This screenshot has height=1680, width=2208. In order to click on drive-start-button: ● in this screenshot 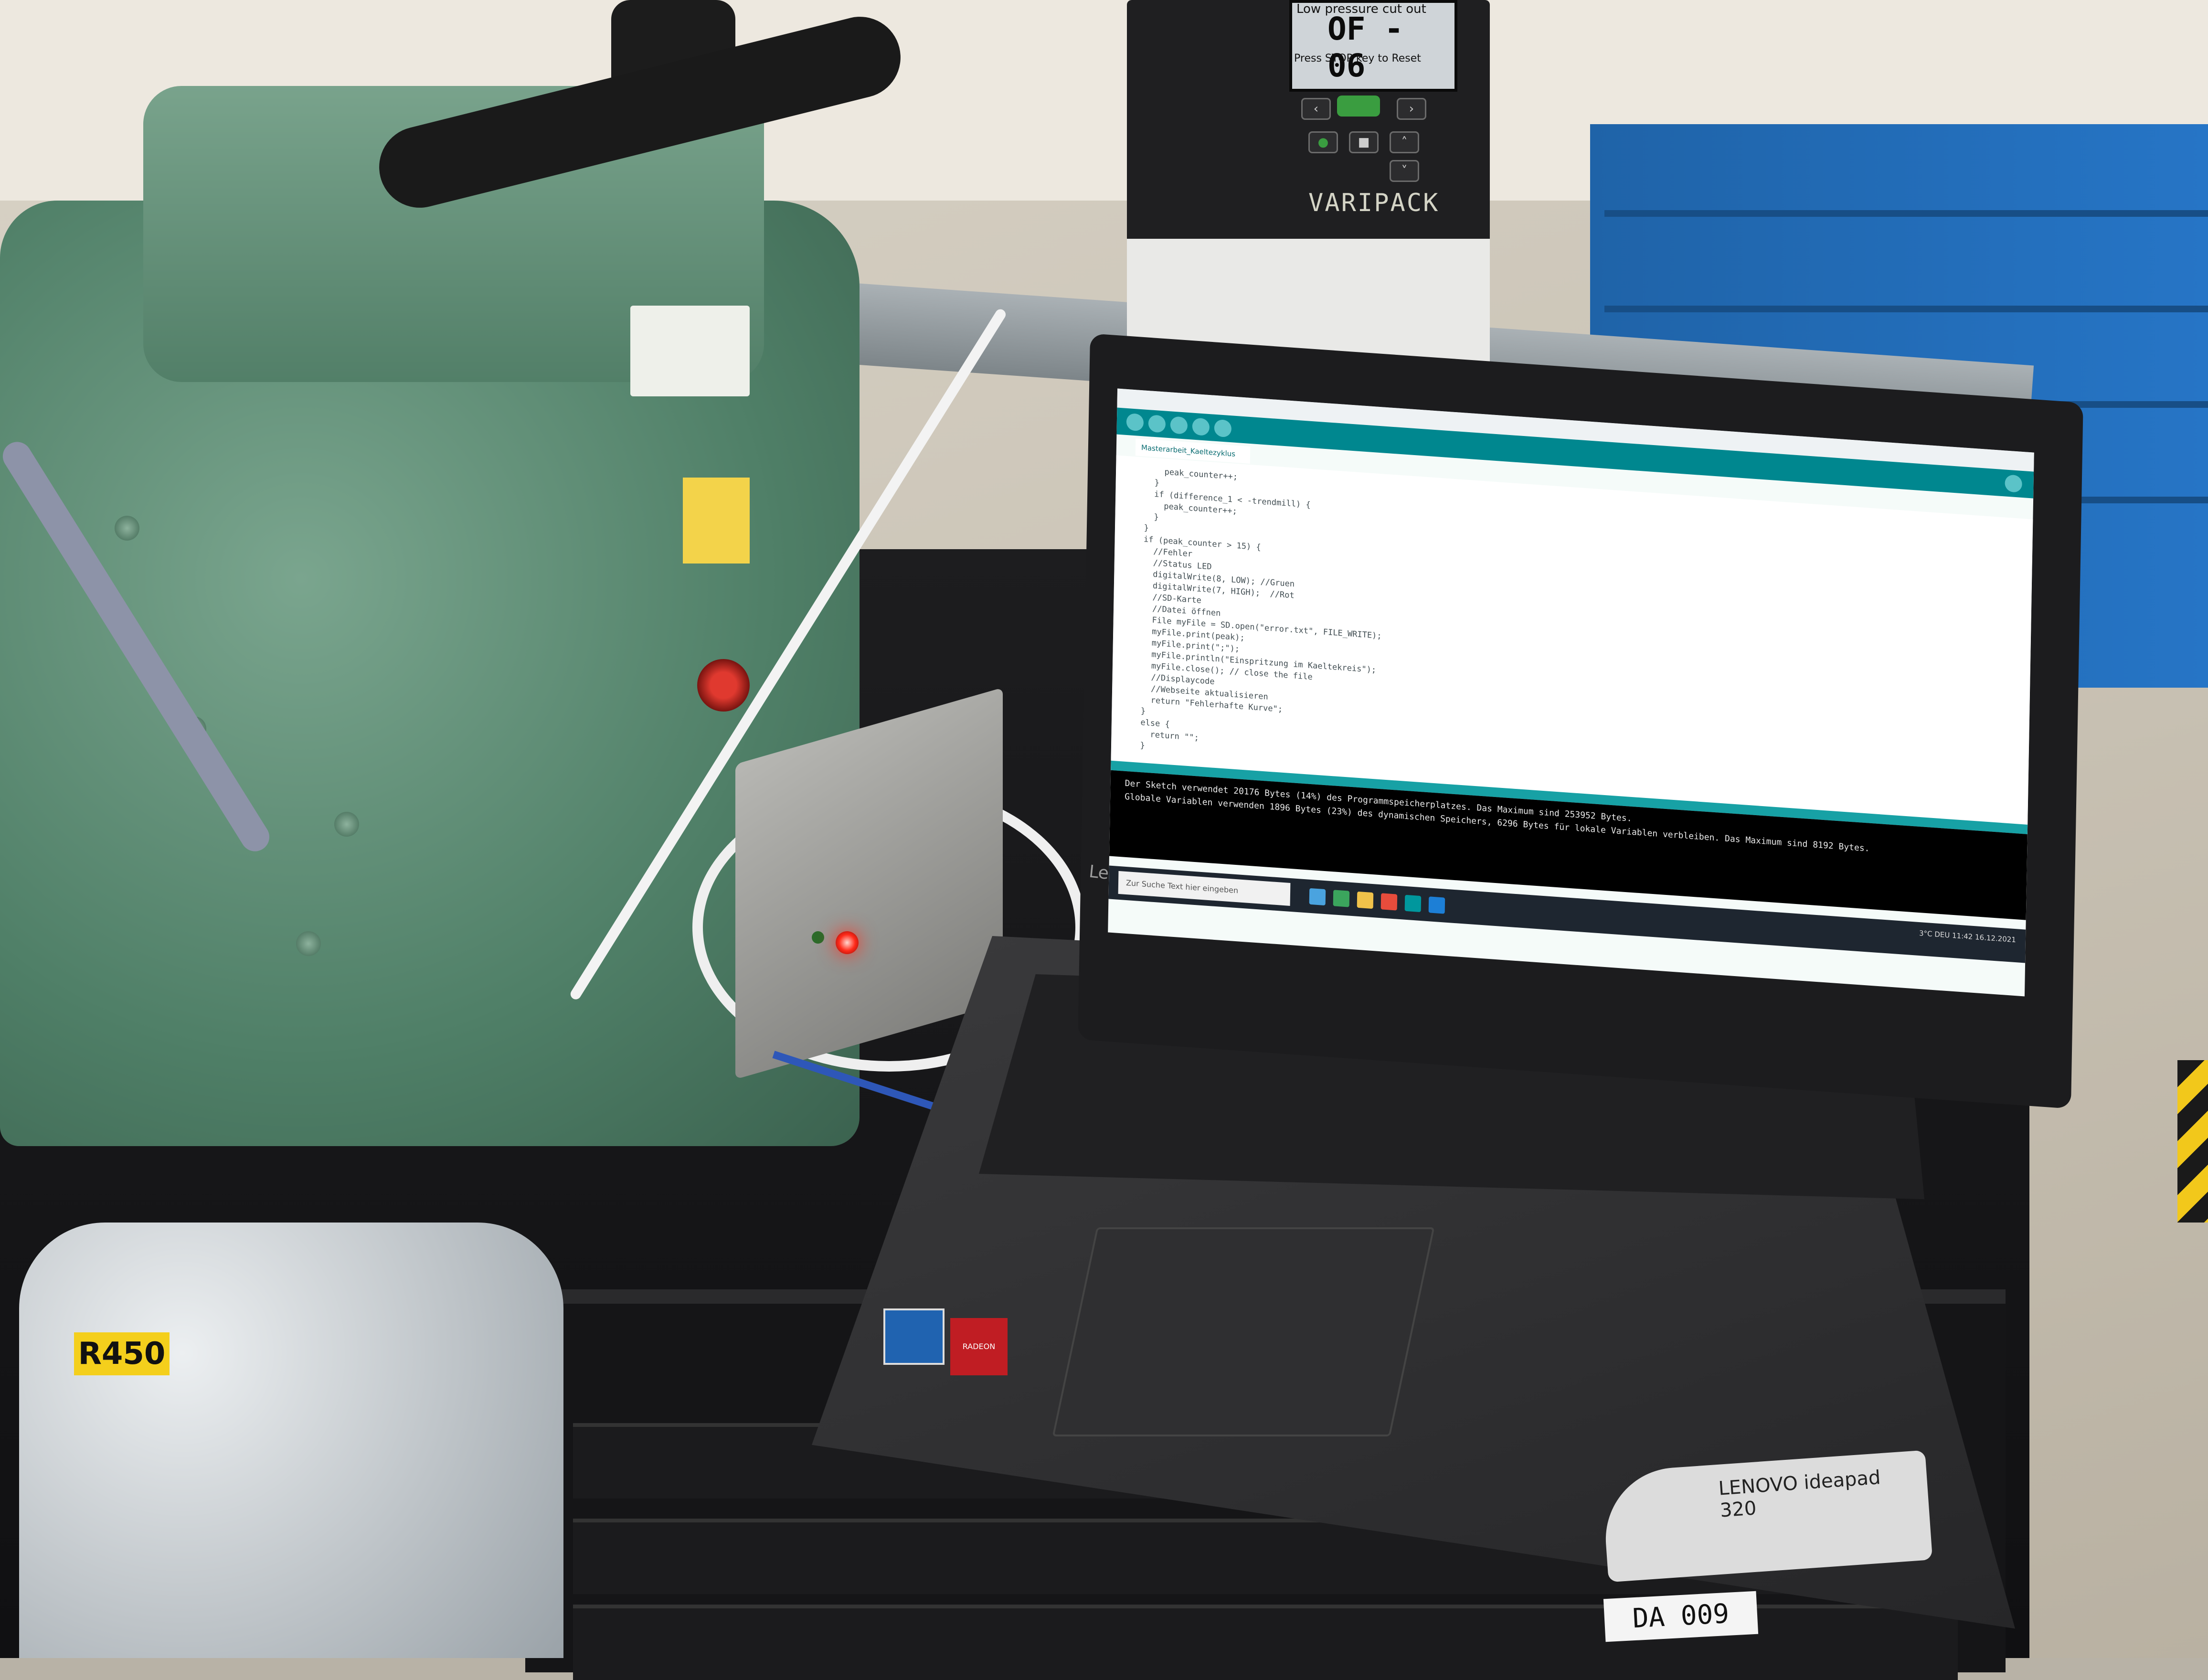, I will do `click(1323, 142)`.